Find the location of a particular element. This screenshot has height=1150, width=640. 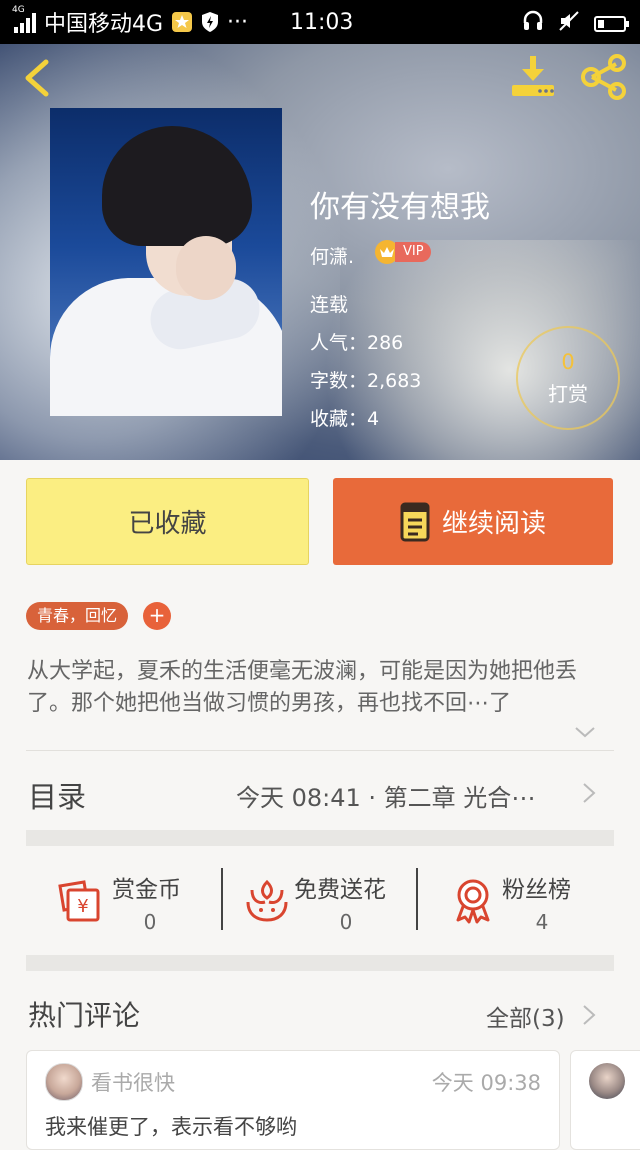

comment-card is located at coordinates (605, 1100).